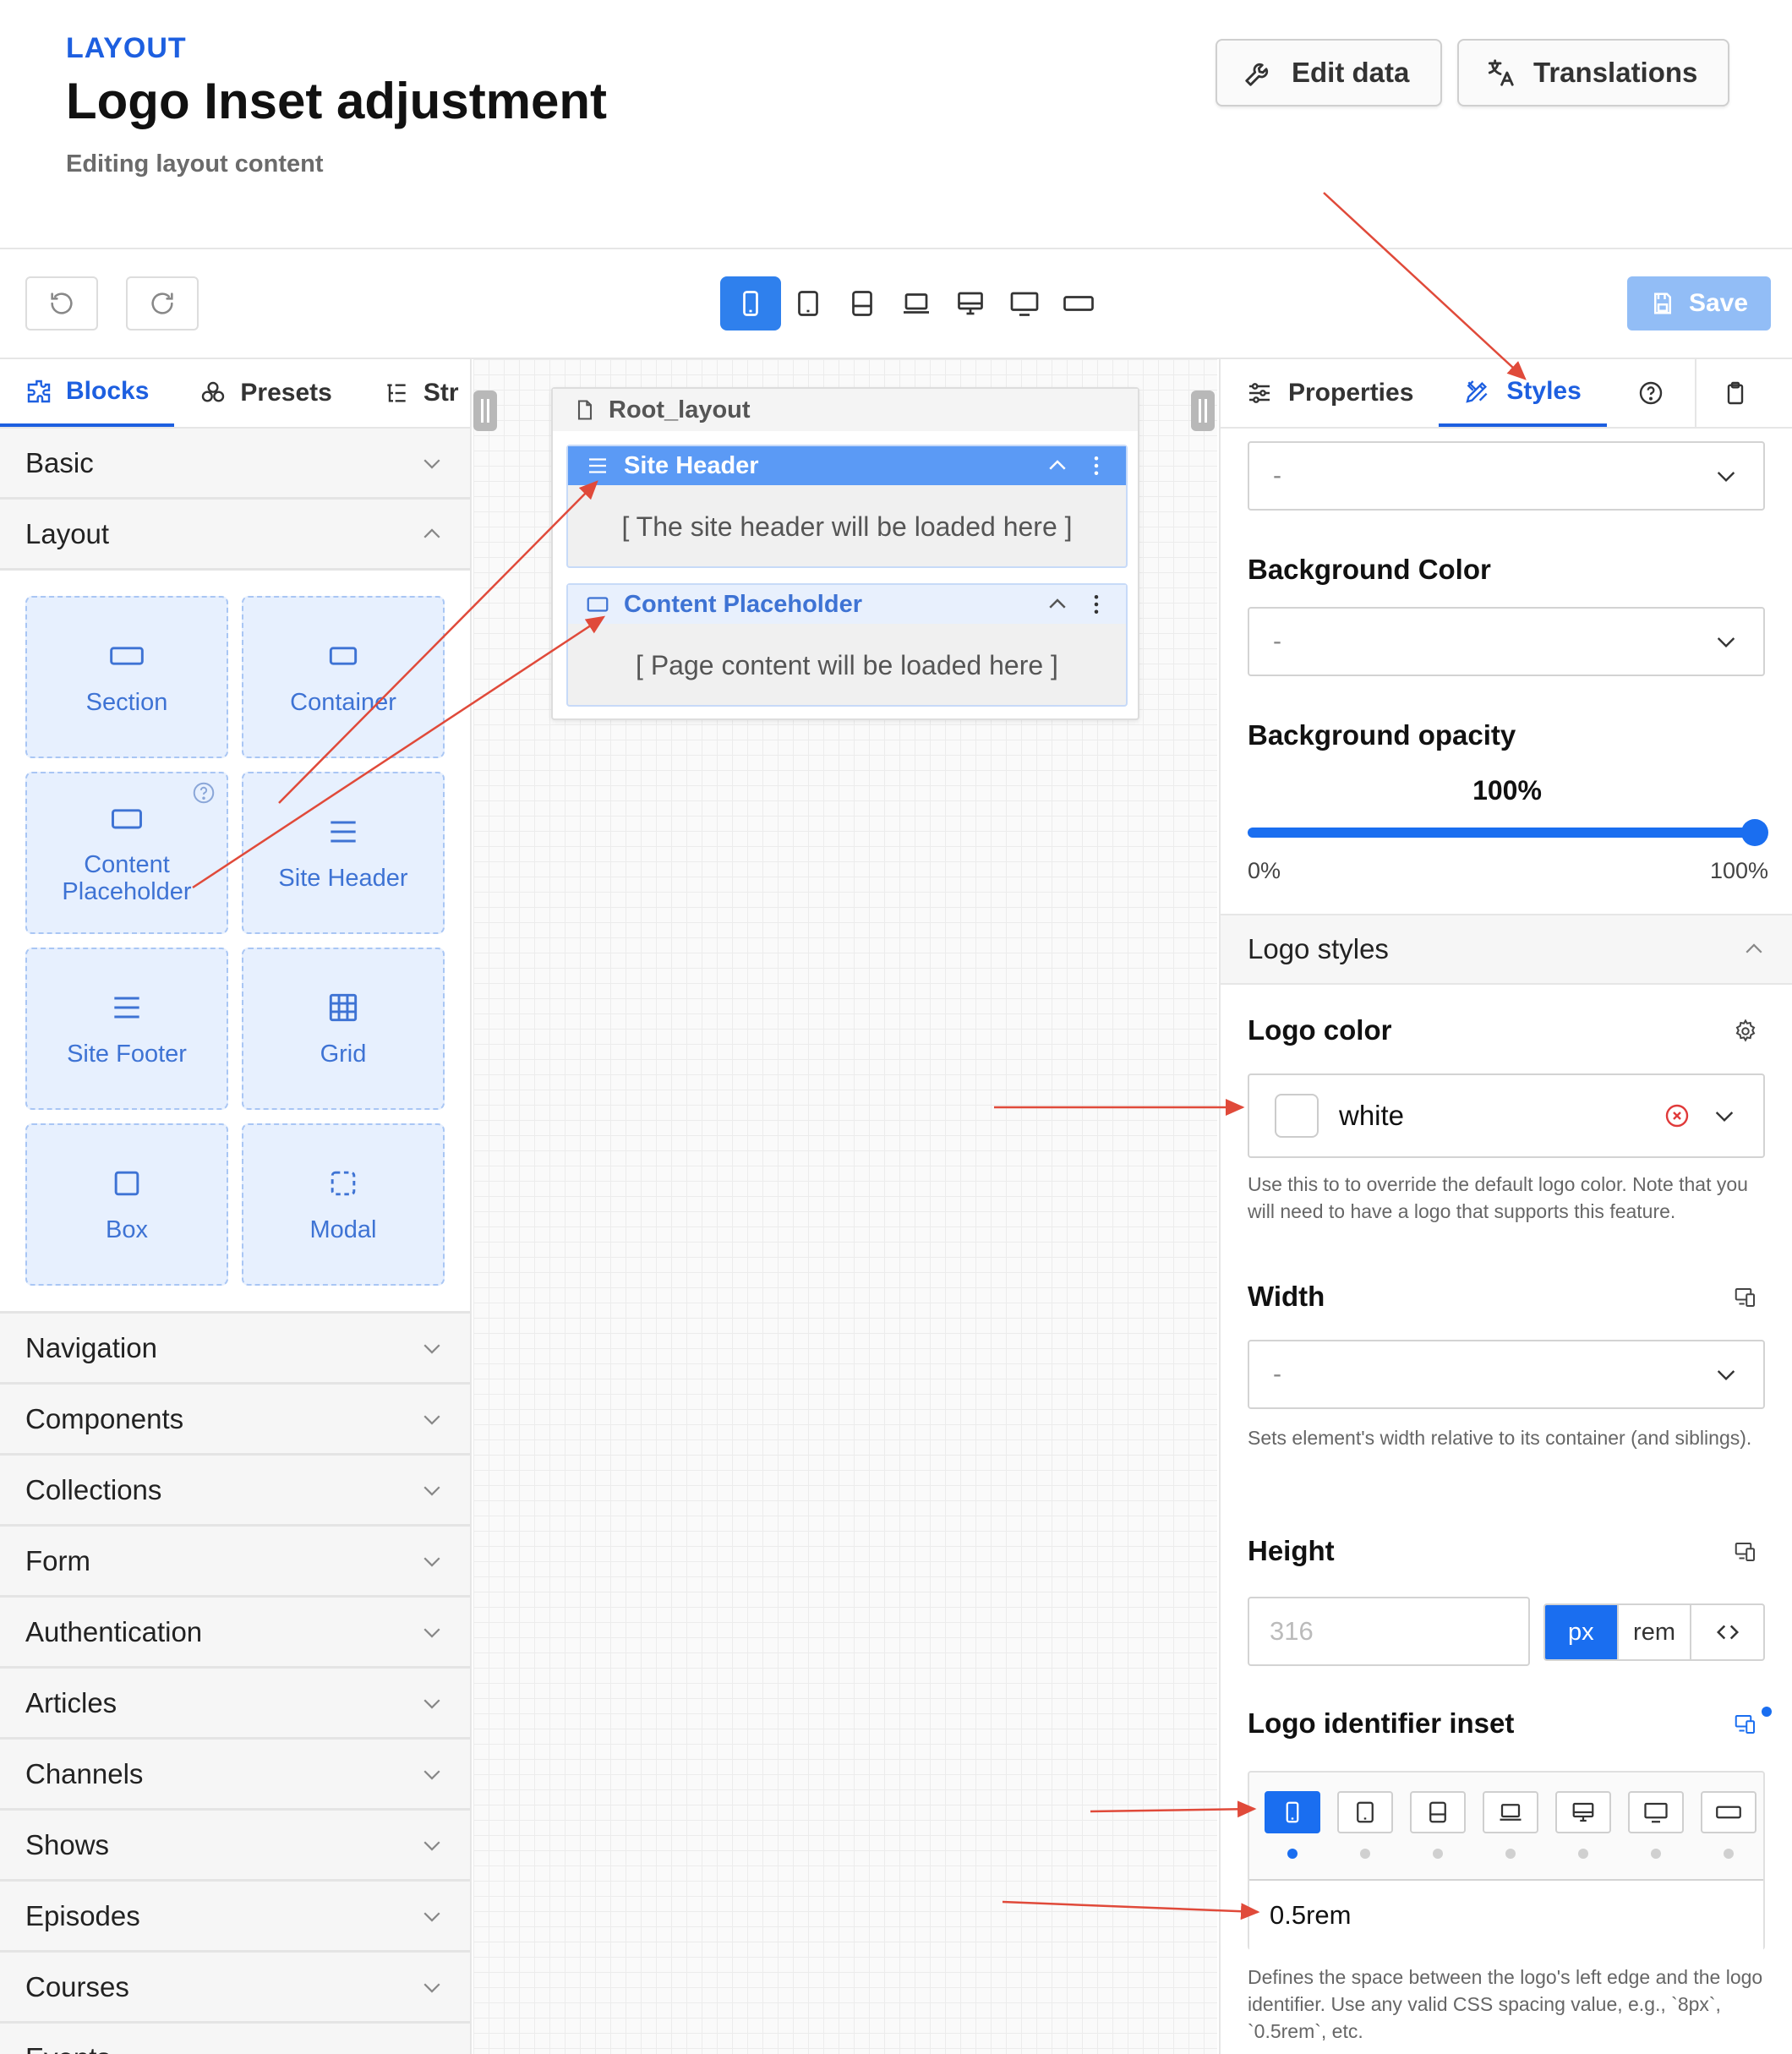  I want to click on color-swatch, so click(1297, 1116).